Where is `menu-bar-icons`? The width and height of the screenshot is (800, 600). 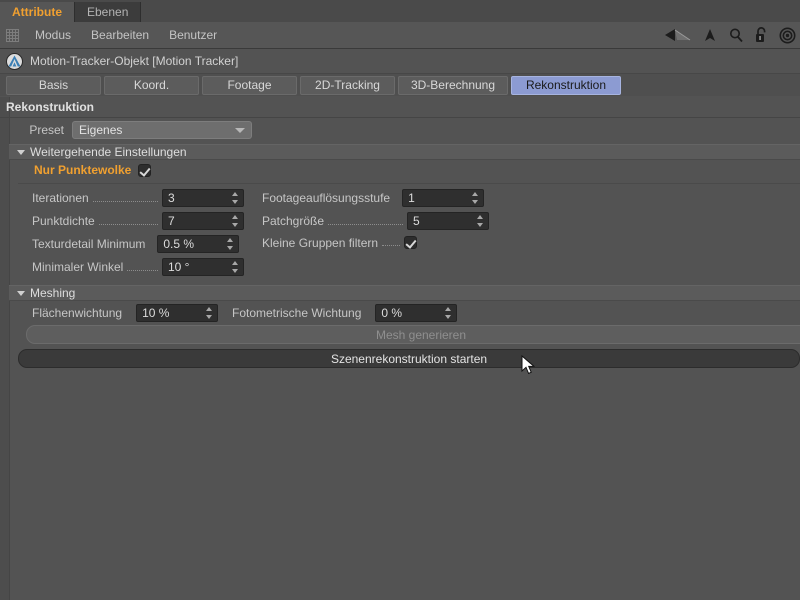 menu-bar-icons is located at coordinates (729, 35).